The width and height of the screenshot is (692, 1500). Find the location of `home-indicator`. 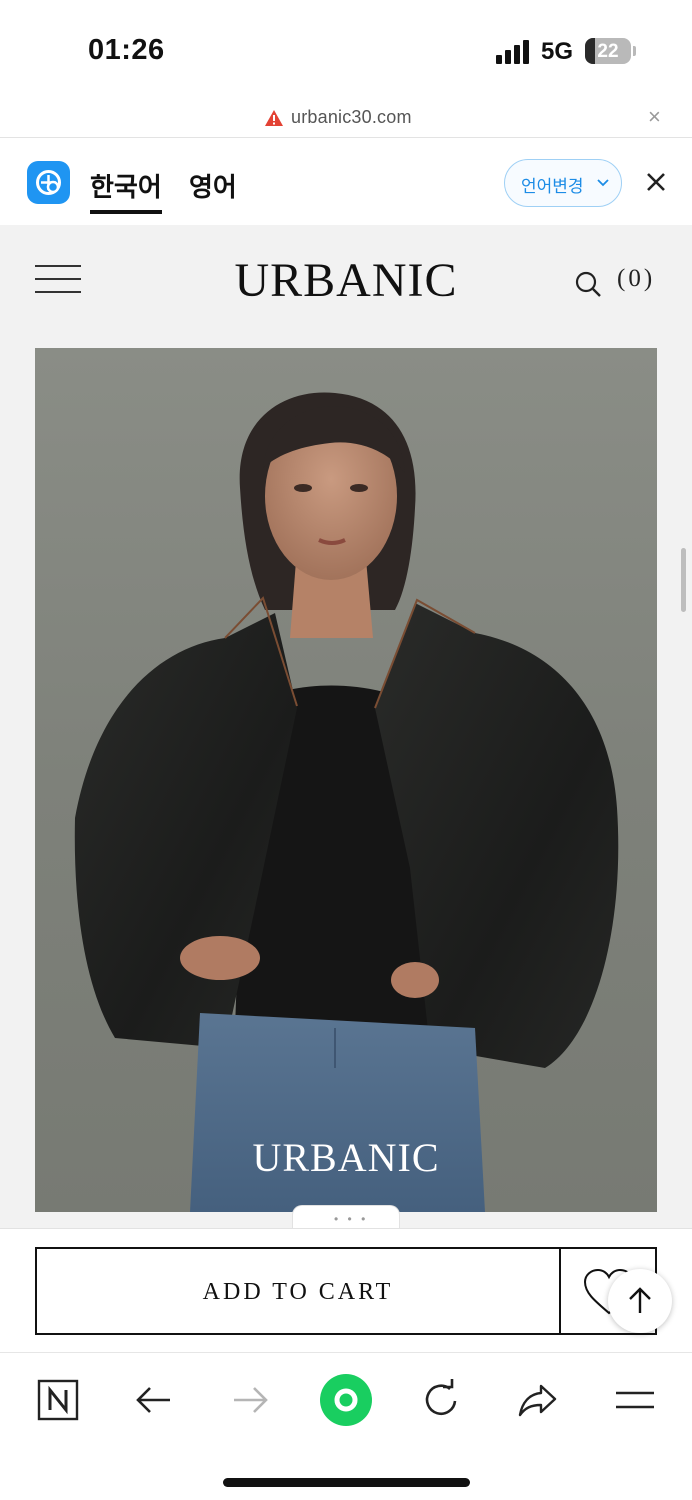

home-indicator is located at coordinates (346, 1482).